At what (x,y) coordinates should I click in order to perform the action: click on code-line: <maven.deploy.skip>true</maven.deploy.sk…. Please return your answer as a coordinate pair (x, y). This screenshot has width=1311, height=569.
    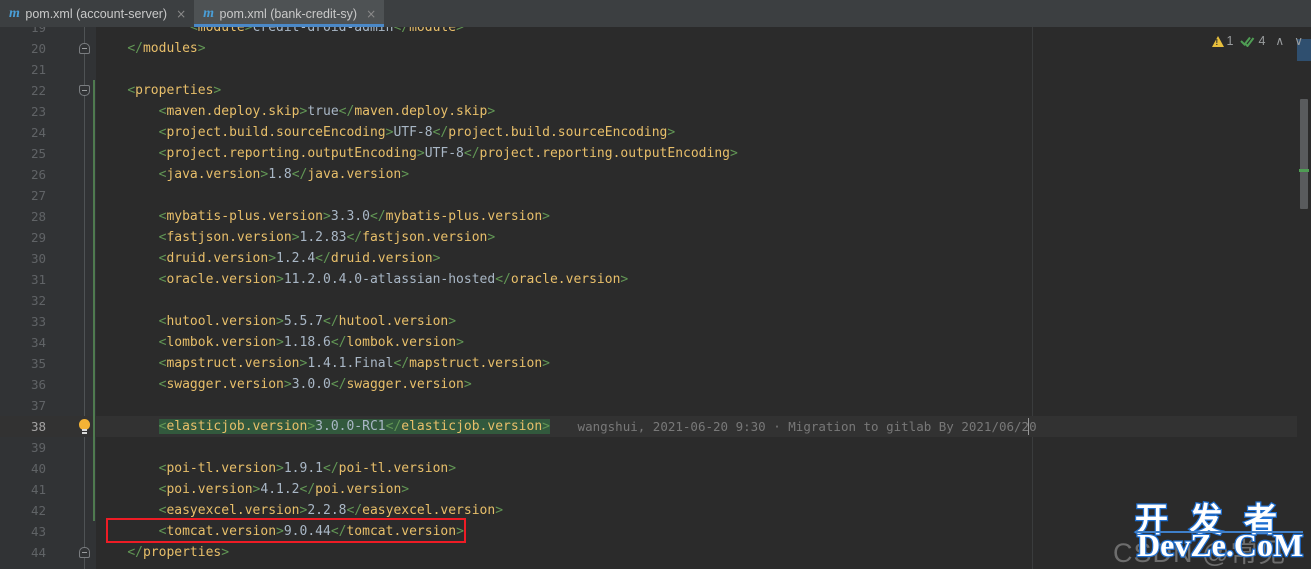
    Looking at the image, I should click on (296, 111).